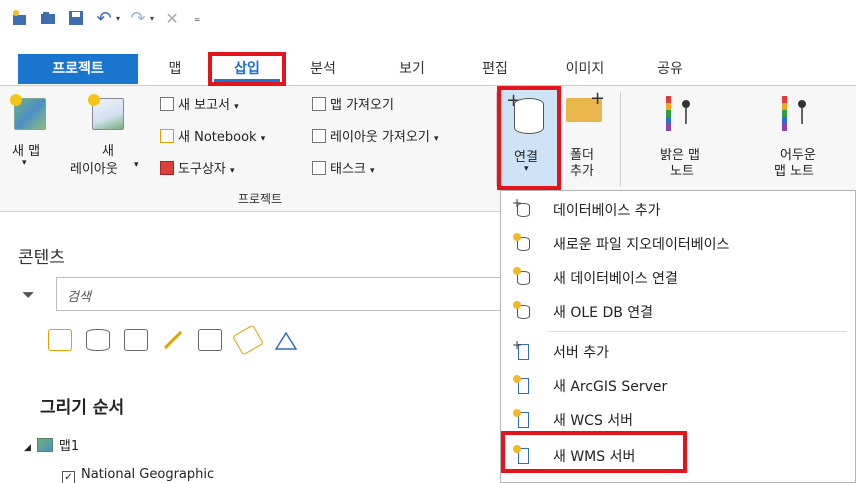  I want to click on menu-item-label: 서버 추가, so click(581, 353).